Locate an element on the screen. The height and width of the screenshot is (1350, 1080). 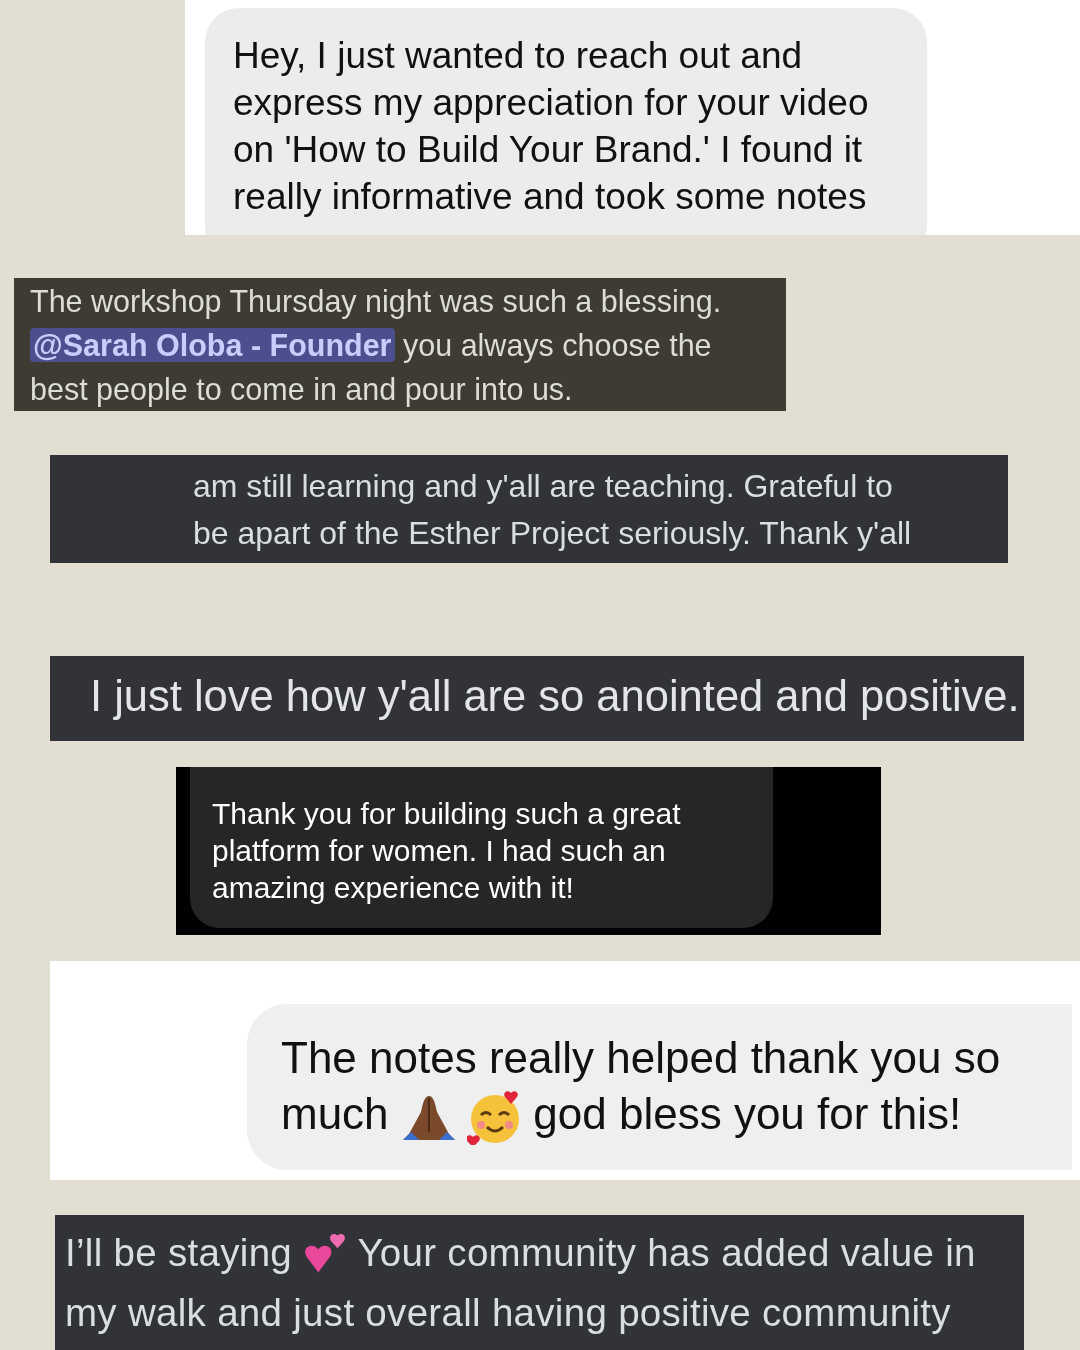
message-text: god bless you for this! is located at coordinates (747, 1113).